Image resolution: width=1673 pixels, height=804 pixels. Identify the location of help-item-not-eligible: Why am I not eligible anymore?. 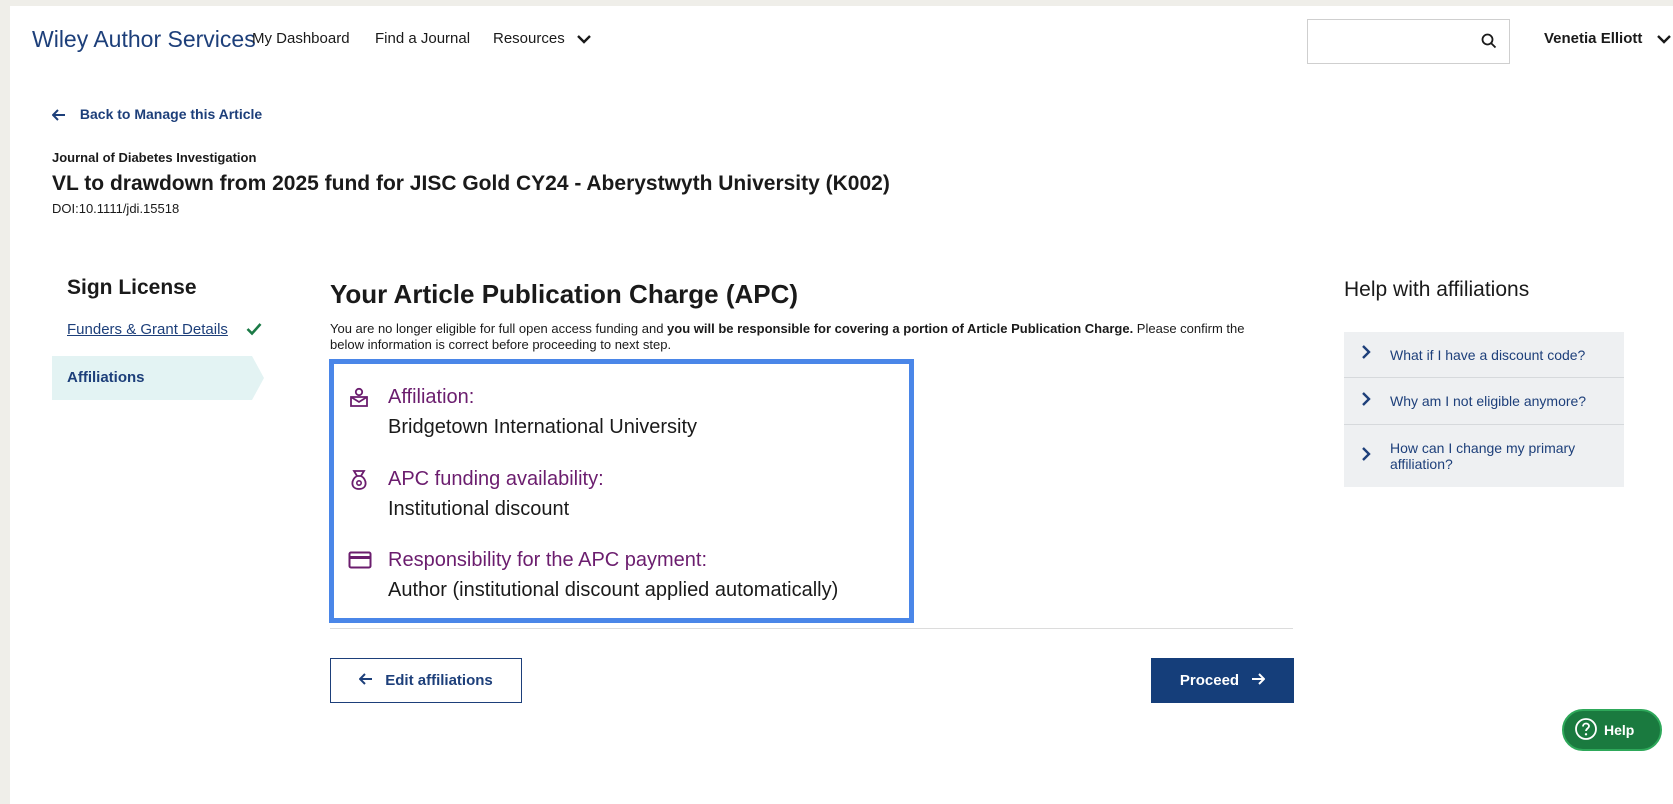
(1484, 401).